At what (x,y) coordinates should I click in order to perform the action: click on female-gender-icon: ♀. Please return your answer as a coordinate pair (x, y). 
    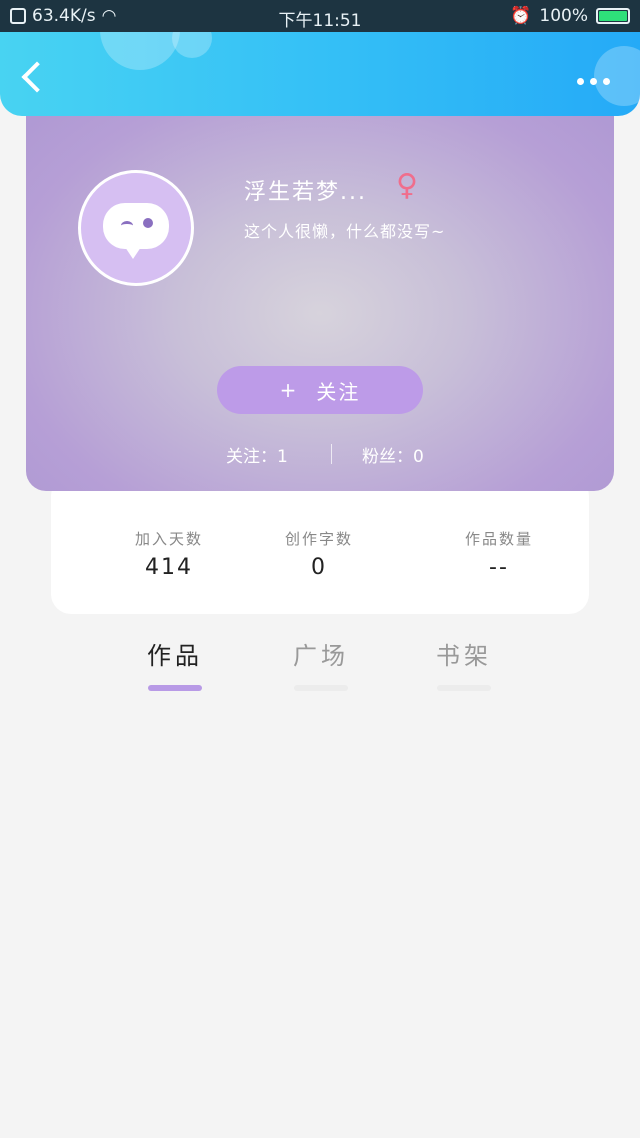
    Looking at the image, I should click on (407, 185).